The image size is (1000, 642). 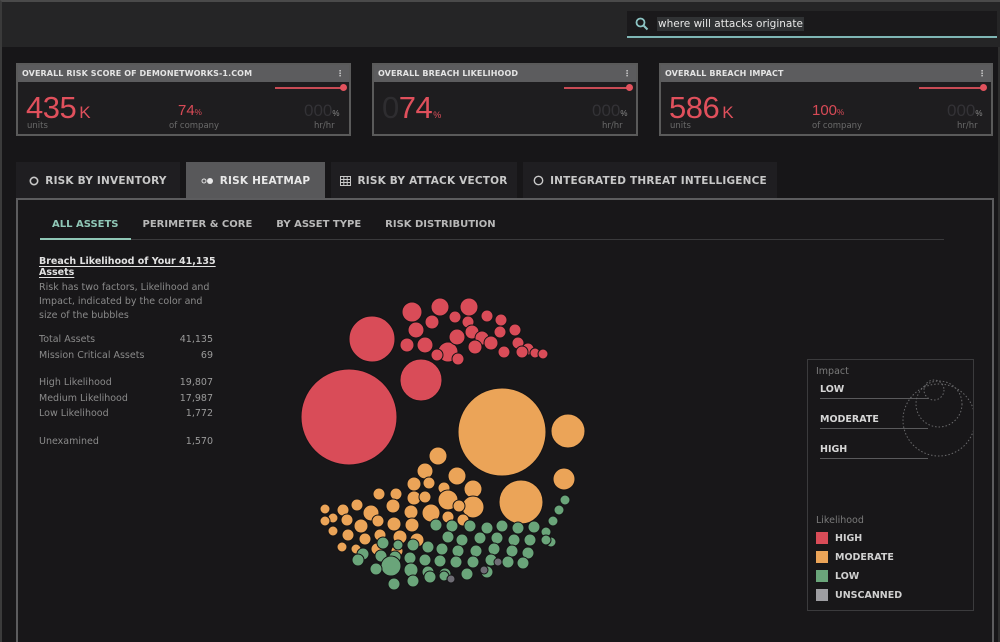 I want to click on tab-risk-by-inventory: RISK BY INVENTORY, so click(x=98, y=180).